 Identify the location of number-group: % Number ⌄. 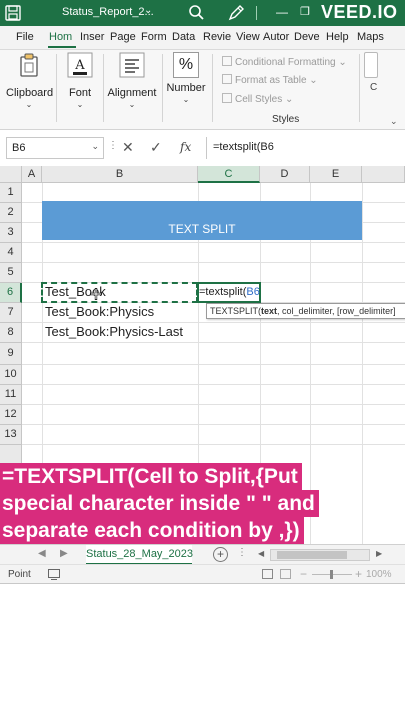
(186, 78).